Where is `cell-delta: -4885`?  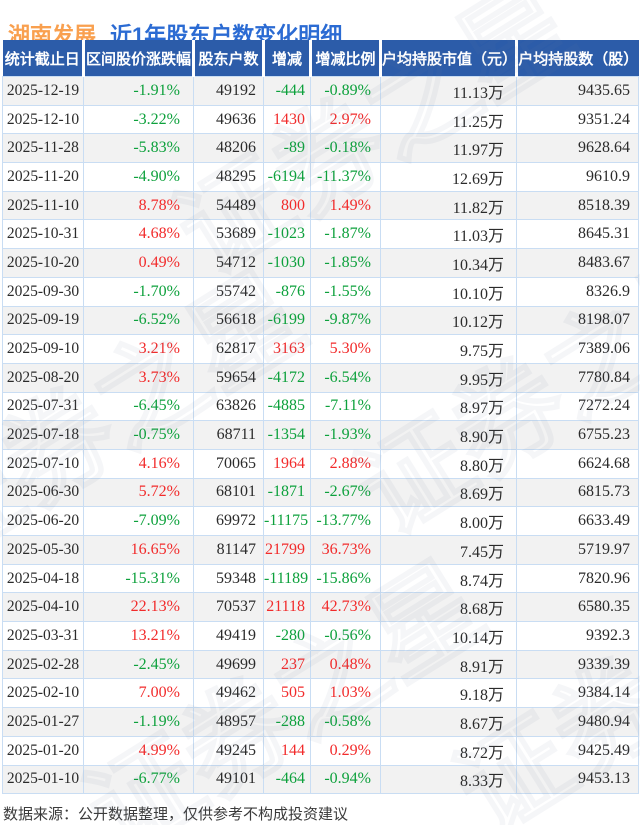
cell-delta: -4885 is located at coordinates (287, 406).